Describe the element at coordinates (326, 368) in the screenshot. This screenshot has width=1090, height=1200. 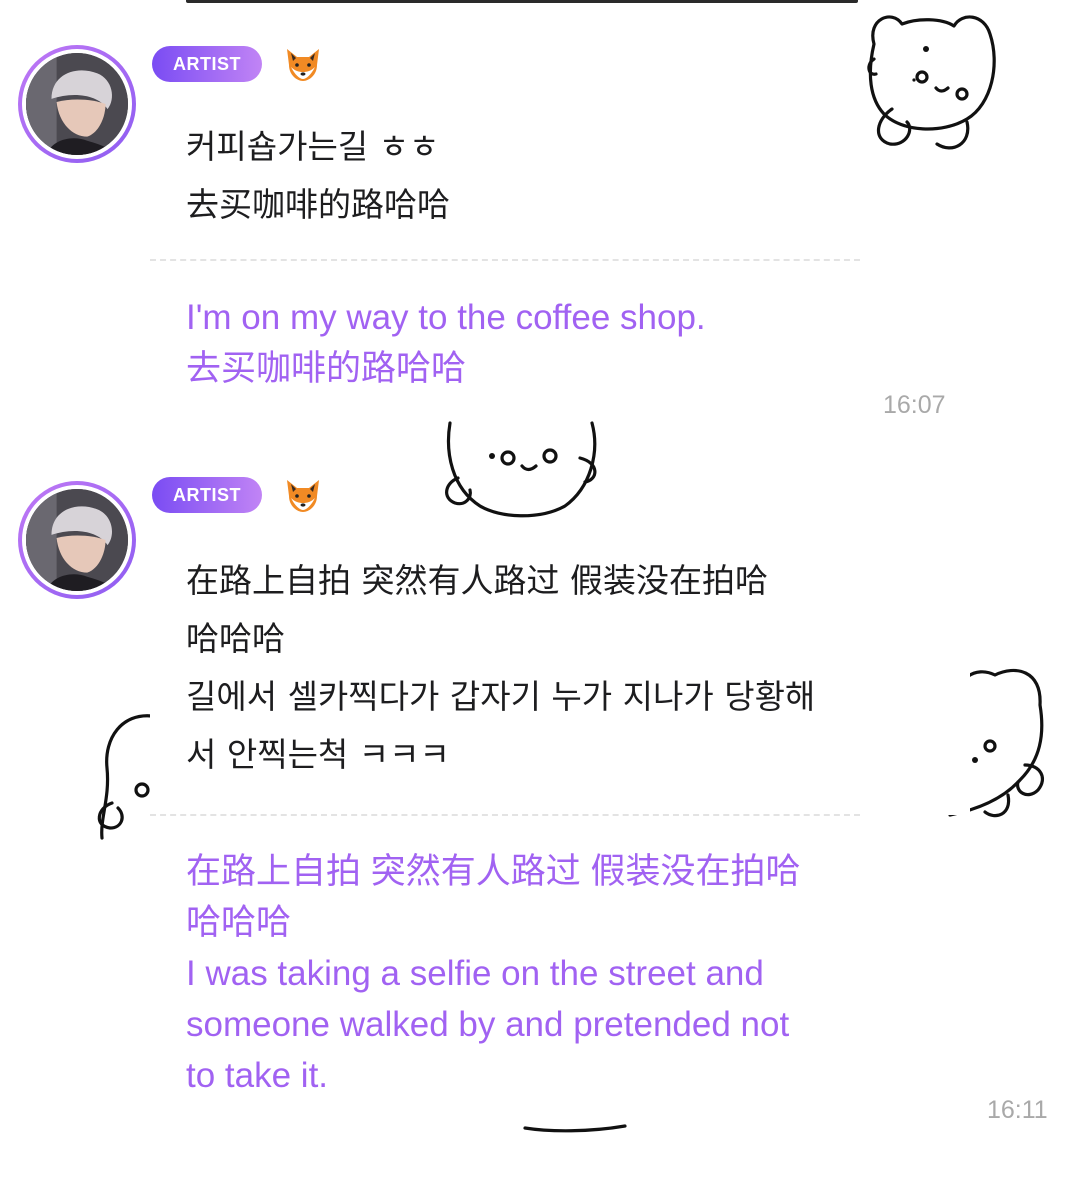
I see `translation-line: 去买咖啡的路哈哈` at that location.